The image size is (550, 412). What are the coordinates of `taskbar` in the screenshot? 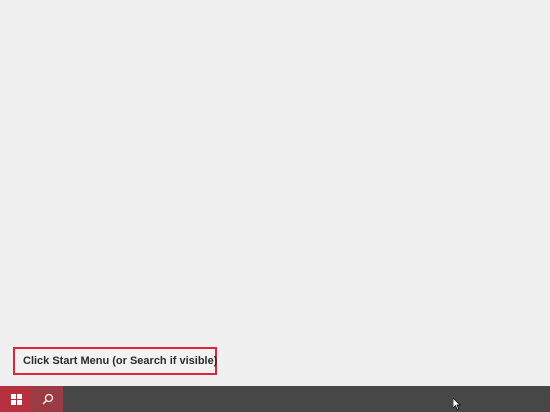 It's located at (275, 399).